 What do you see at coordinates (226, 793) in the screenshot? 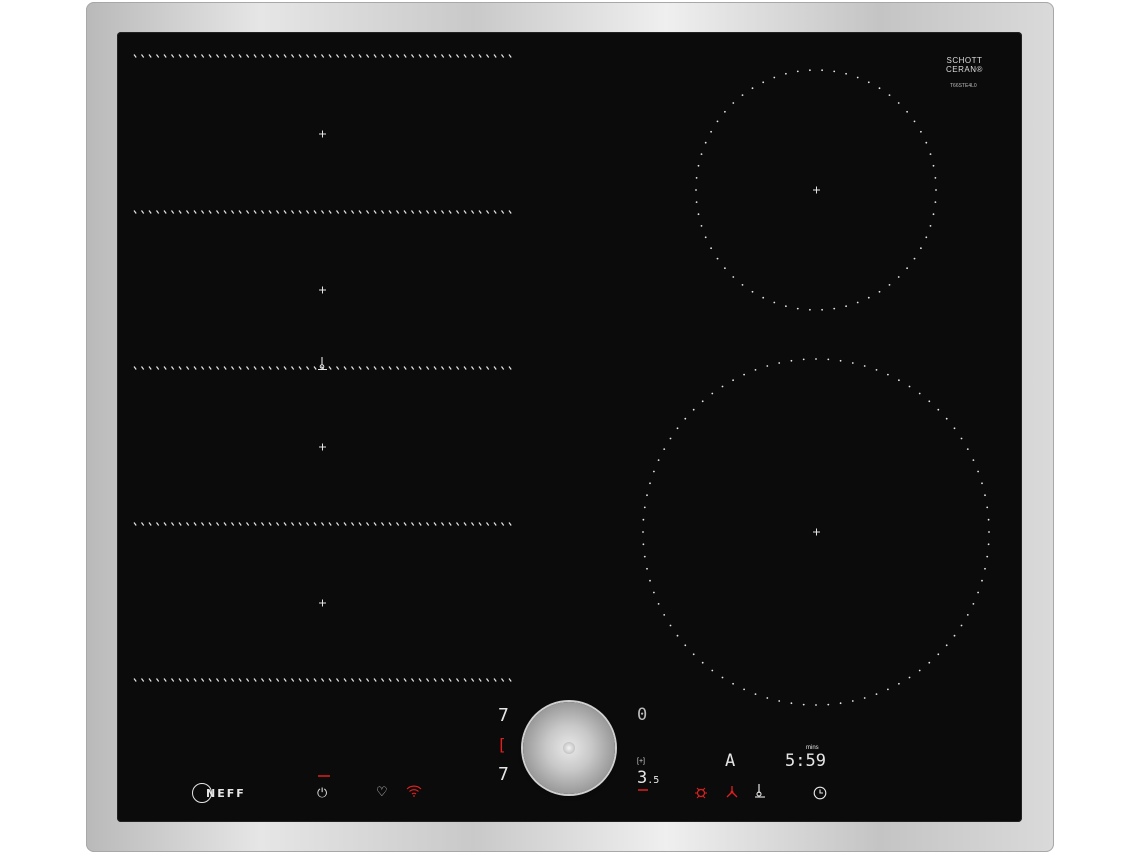
I see `logo-word: NEFF` at bounding box center [226, 793].